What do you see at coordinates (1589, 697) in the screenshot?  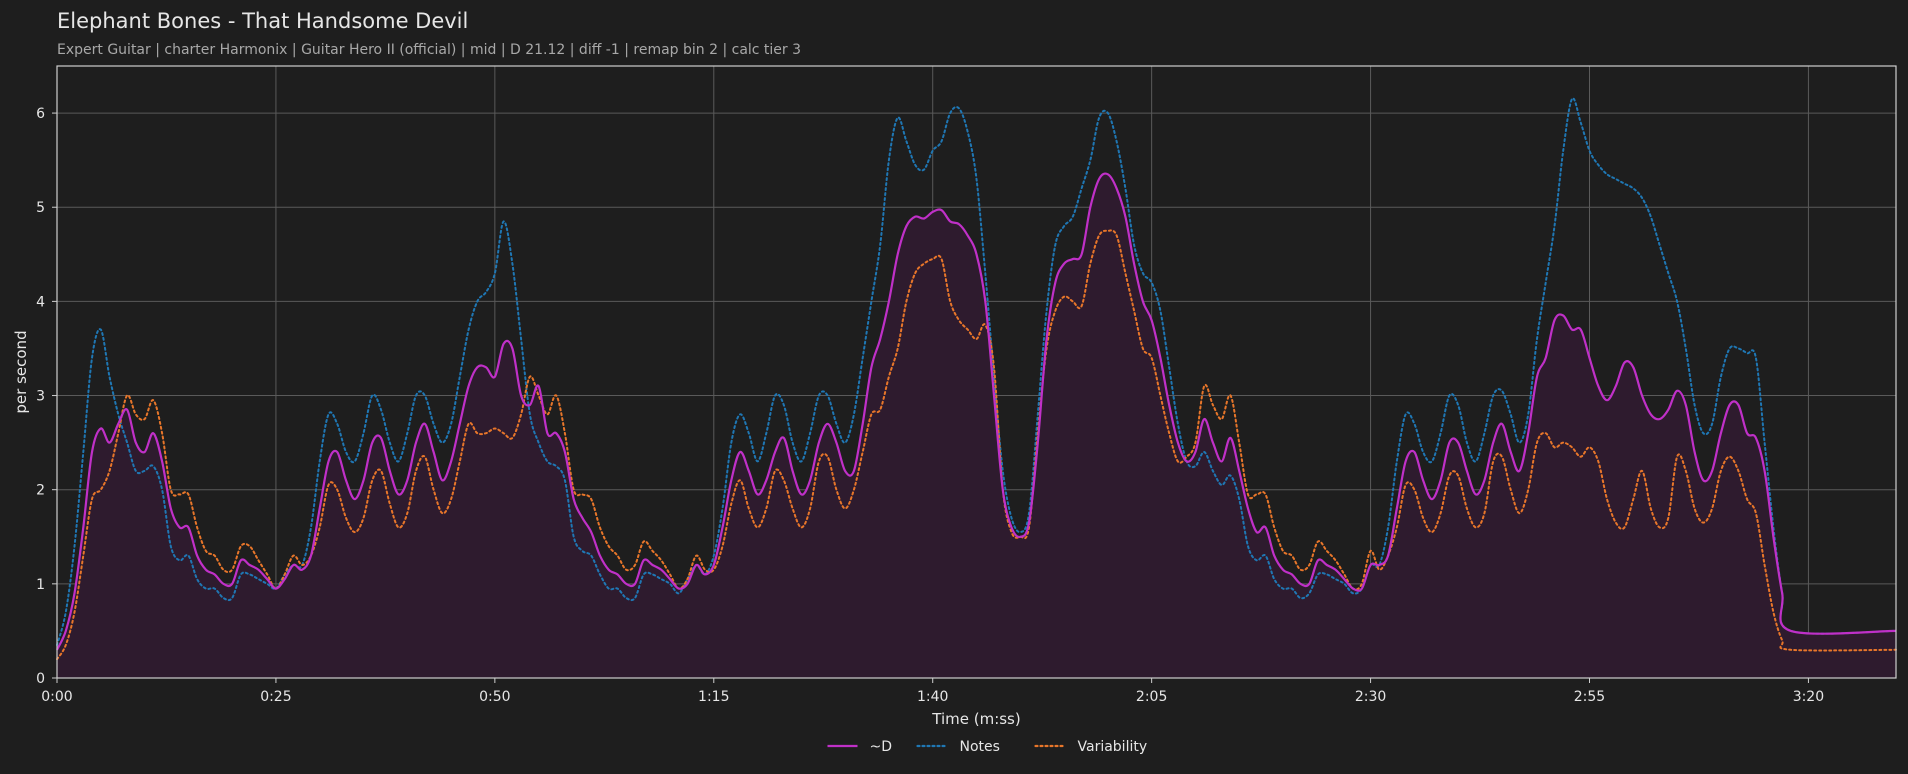 I see `x-tick-label-7: 2:55` at bounding box center [1589, 697].